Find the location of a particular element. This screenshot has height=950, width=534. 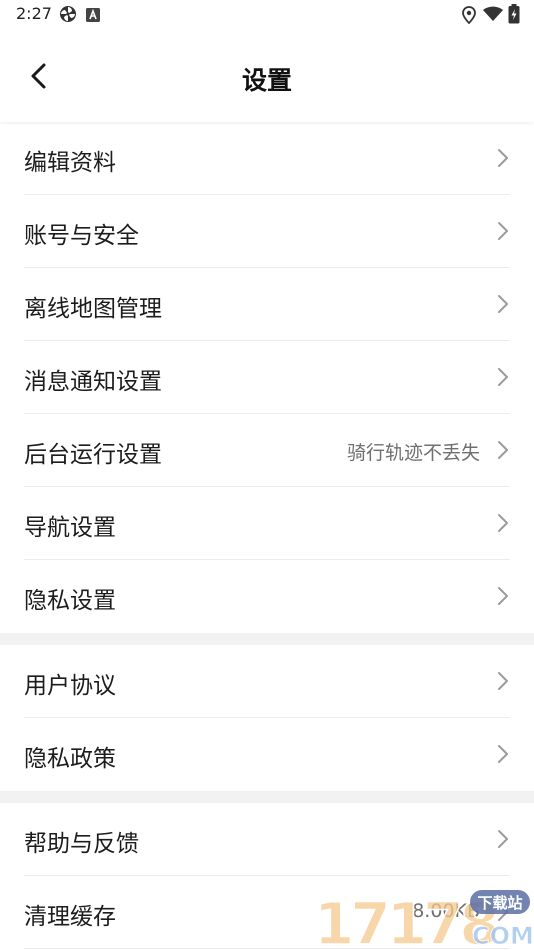

row-value: 骑行轨迹不丢失 is located at coordinates (413, 453).